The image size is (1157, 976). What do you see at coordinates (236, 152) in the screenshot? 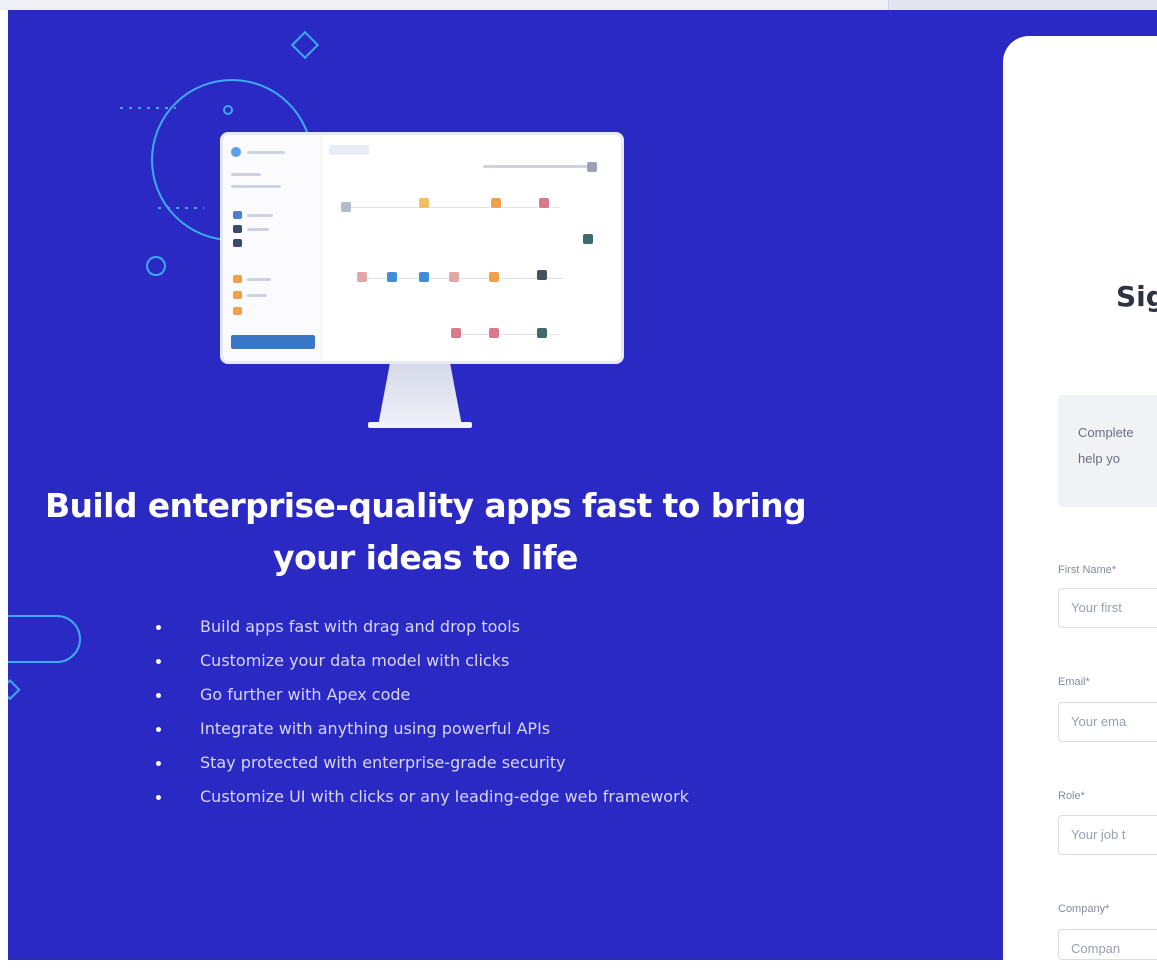
I see `app-logo-mock` at bounding box center [236, 152].